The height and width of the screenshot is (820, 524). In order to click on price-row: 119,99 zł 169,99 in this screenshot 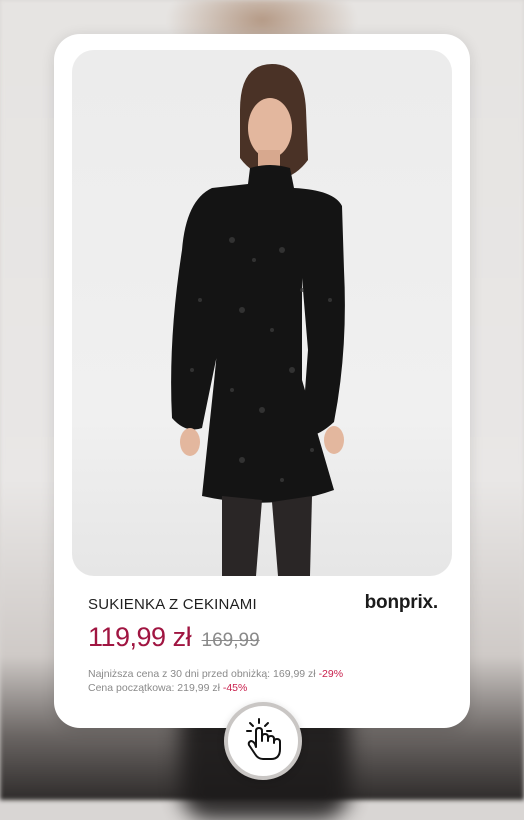, I will do `click(174, 637)`.